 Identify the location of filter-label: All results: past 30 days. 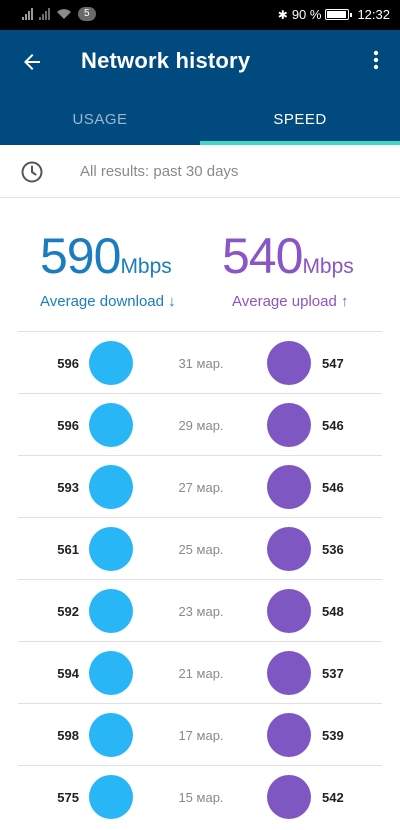
(159, 171).